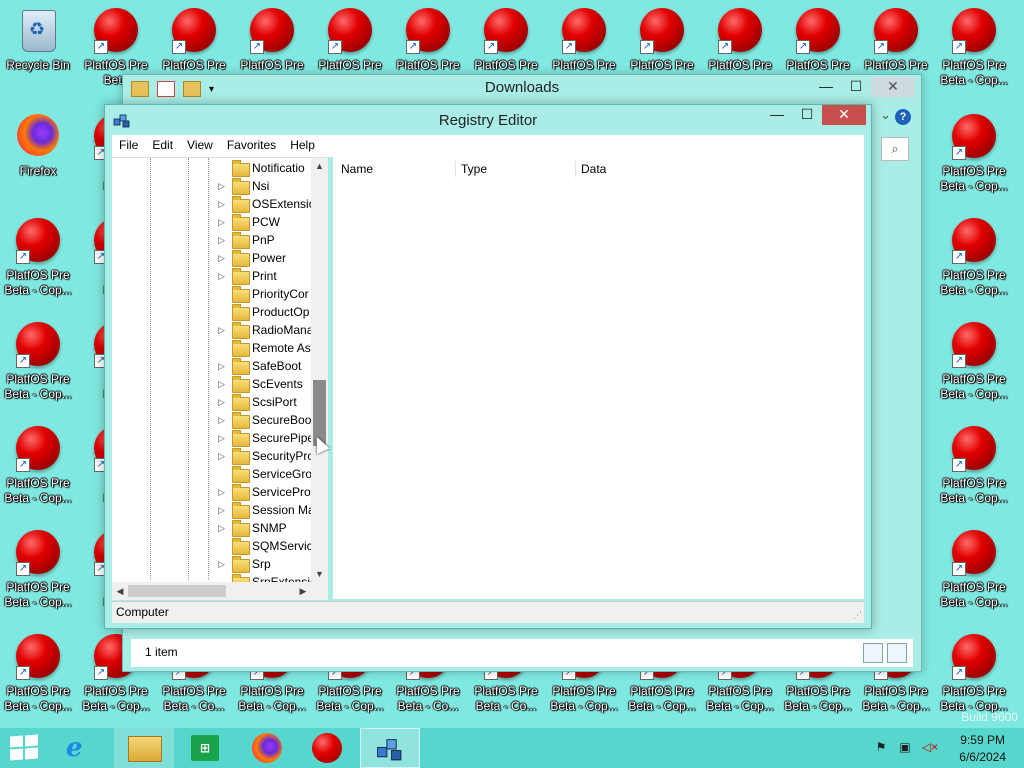  What do you see at coordinates (162, 146) in the screenshot?
I see `menu-edit: Edit` at bounding box center [162, 146].